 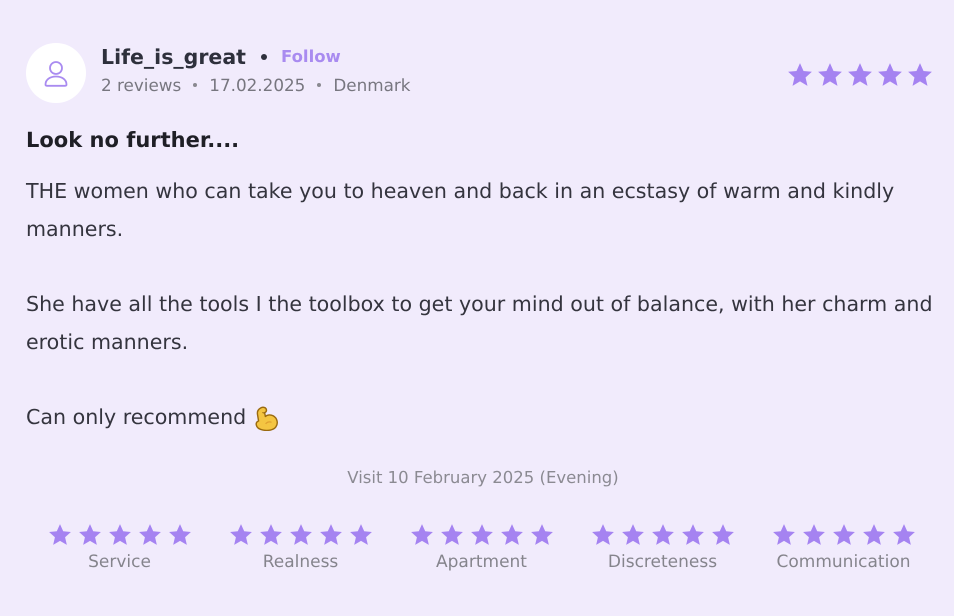 I want to click on username: Life_is_great, so click(x=173, y=57).